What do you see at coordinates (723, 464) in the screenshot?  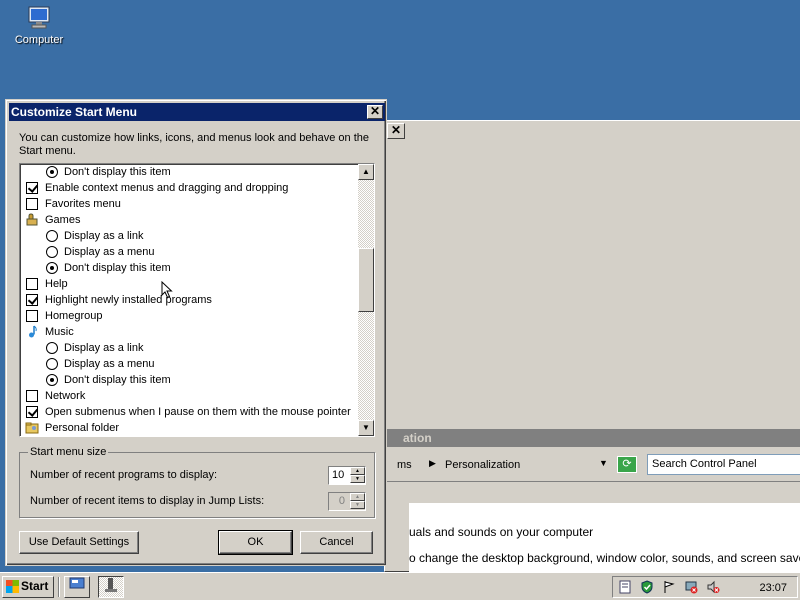 I see `search-input: Search Control Panel` at bounding box center [723, 464].